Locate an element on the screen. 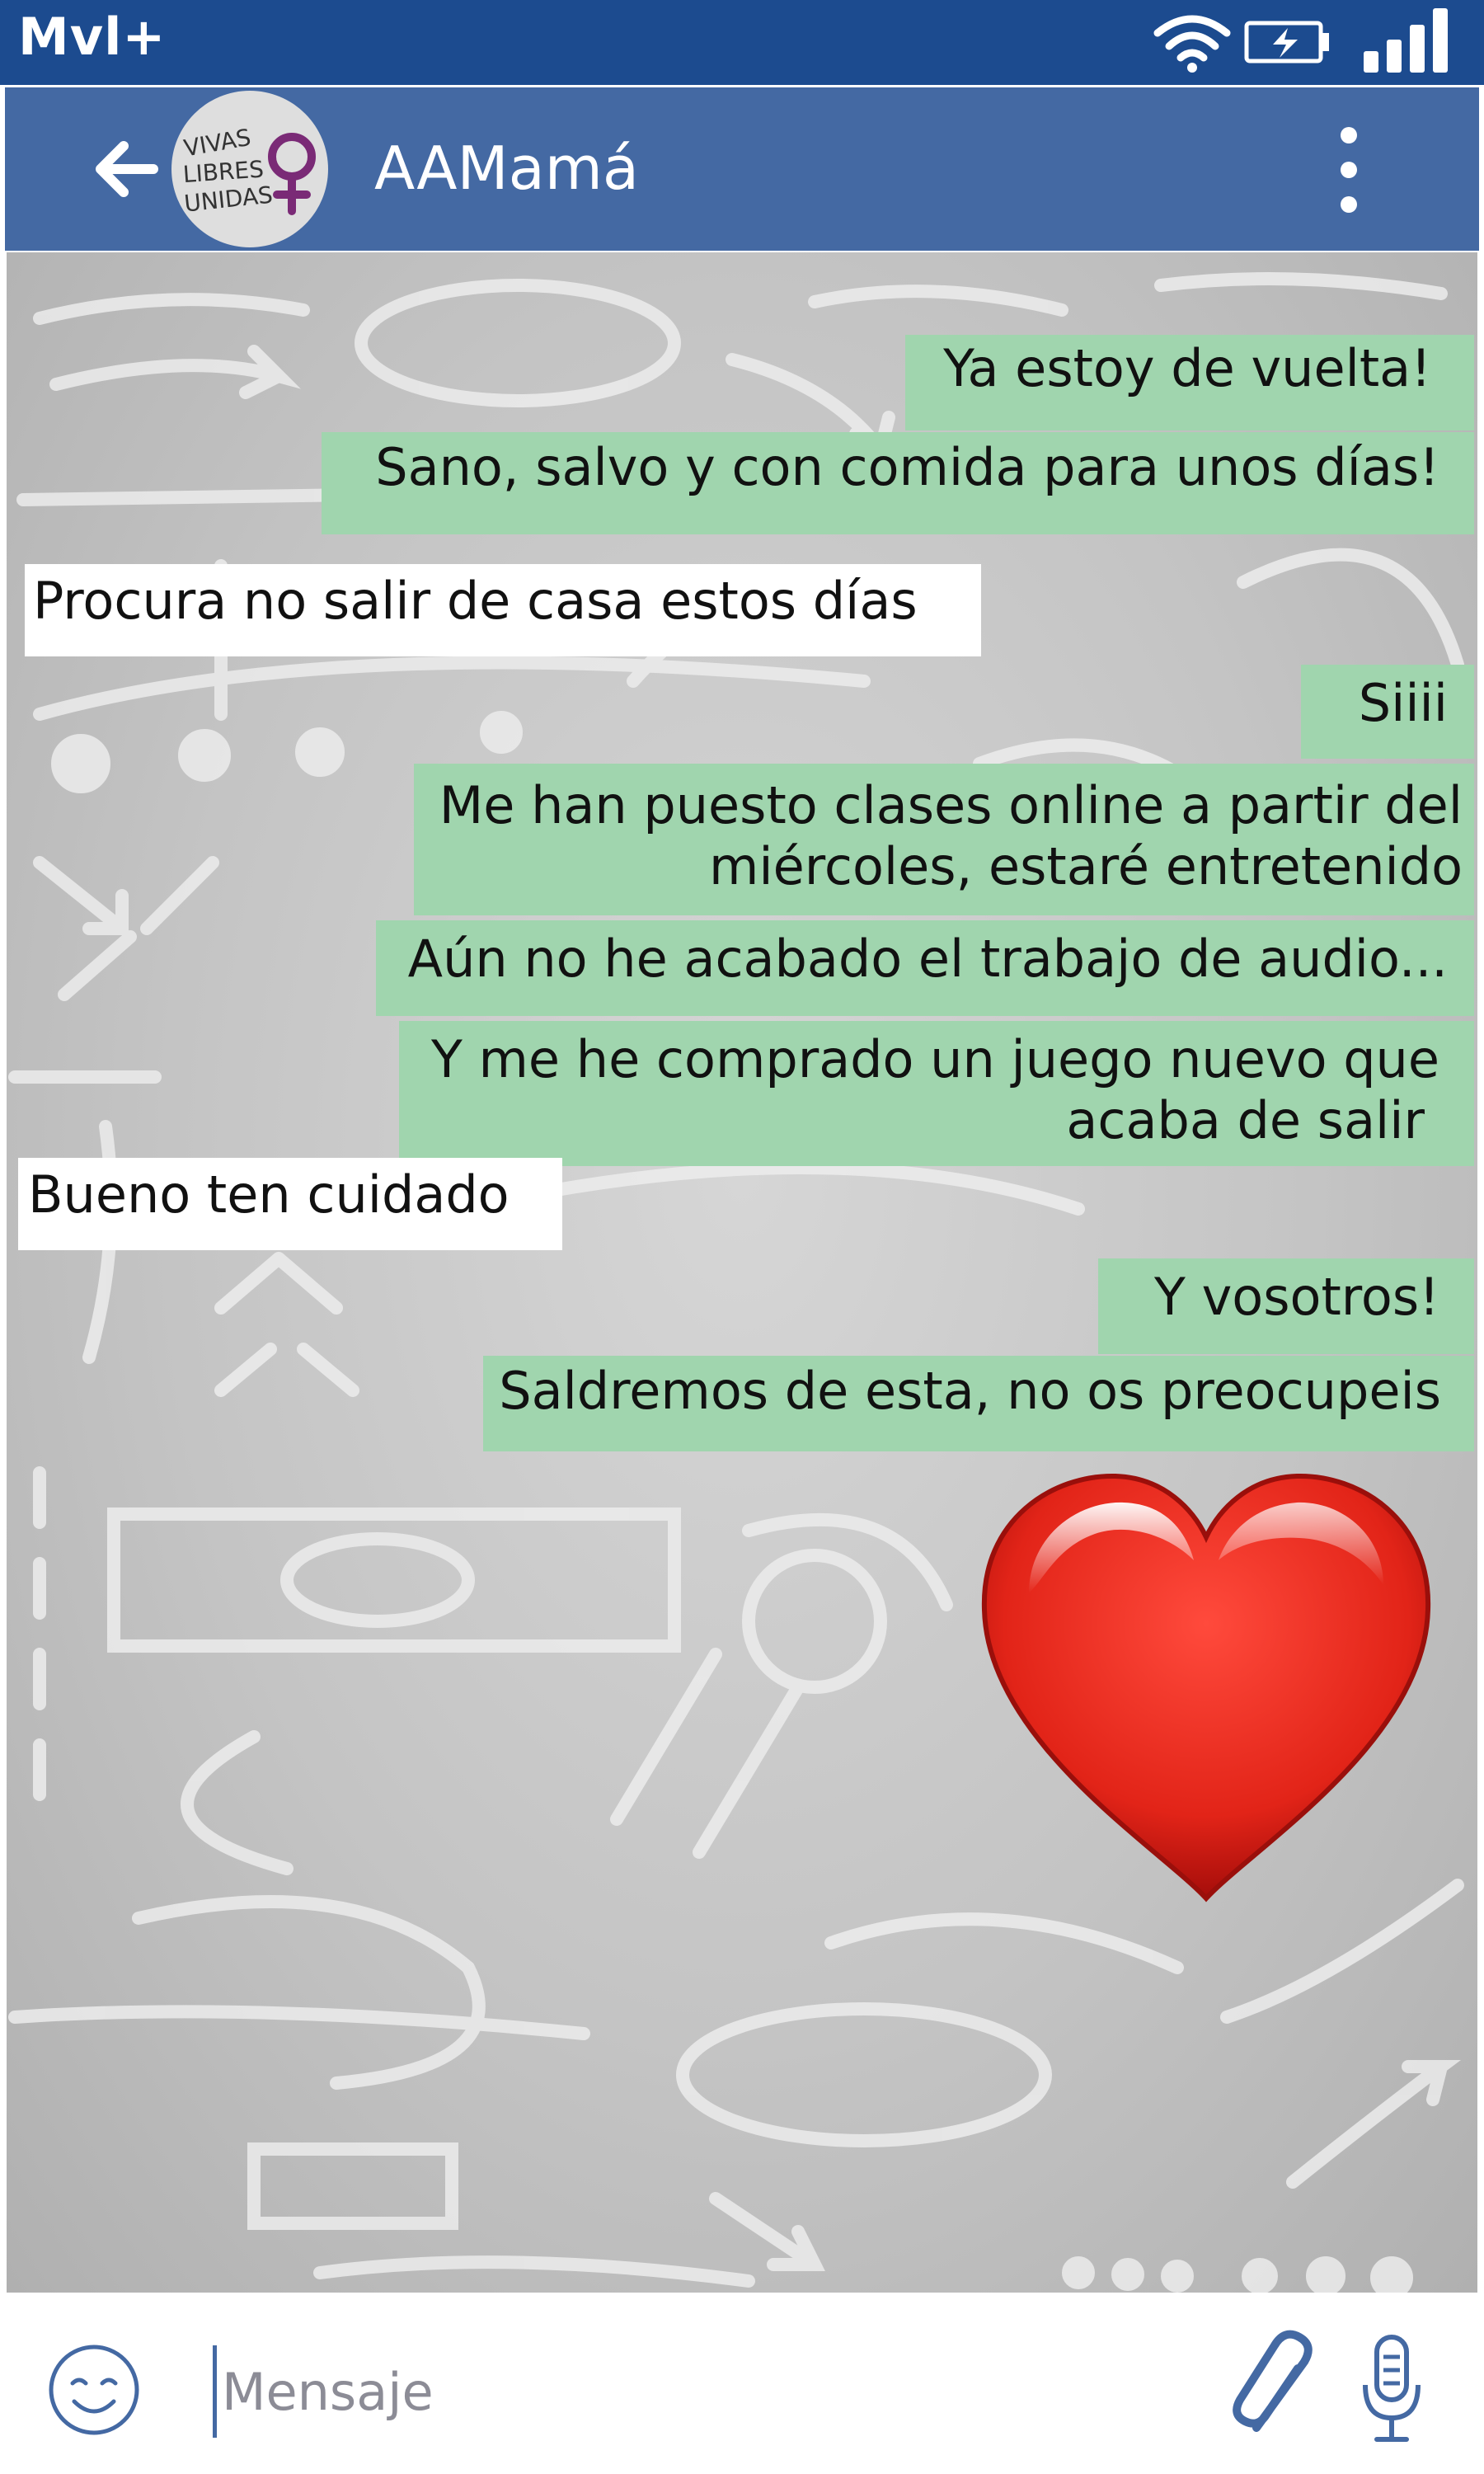 This screenshot has width=1484, height=2474. message-incoming: Procura no salir de casa estos días is located at coordinates (503, 610).